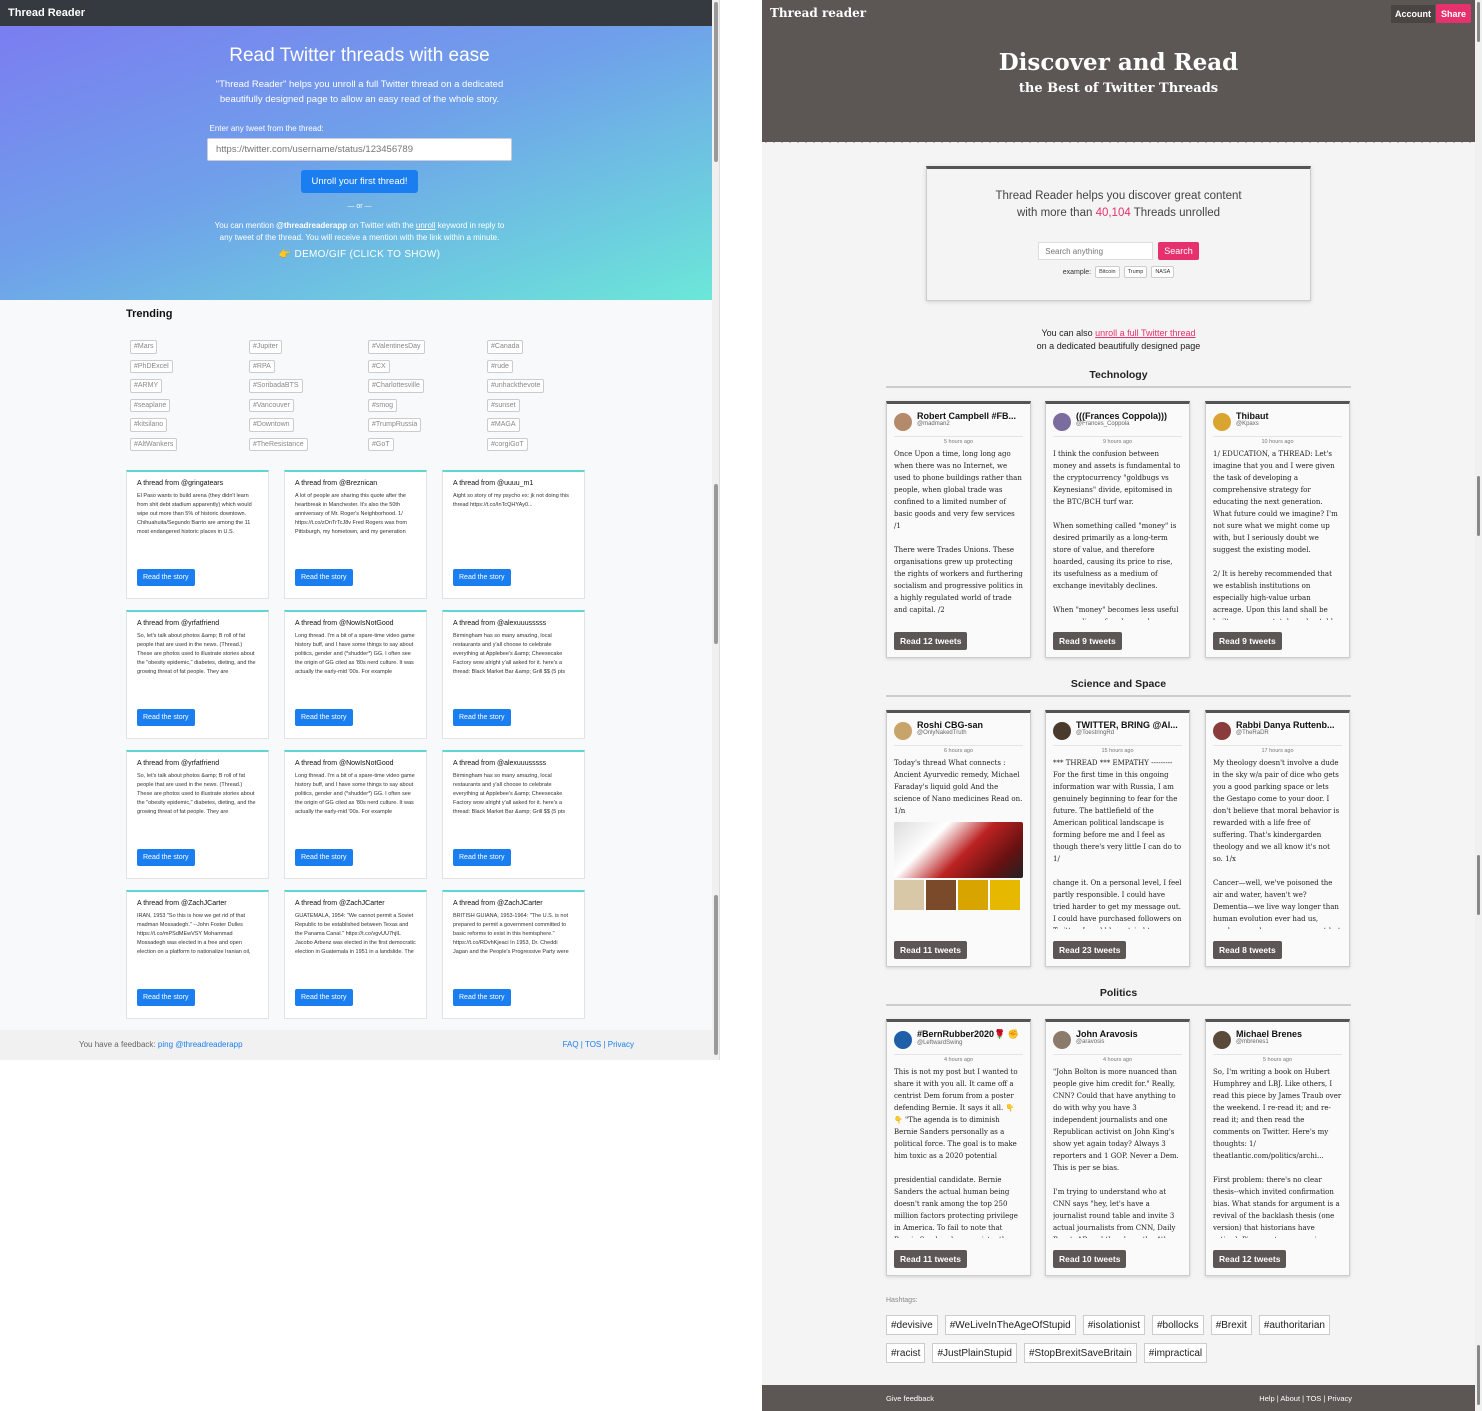 Image resolution: width=1482 pixels, height=1411 pixels. What do you see at coordinates (1178, 251) in the screenshot?
I see `search-button: Search` at bounding box center [1178, 251].